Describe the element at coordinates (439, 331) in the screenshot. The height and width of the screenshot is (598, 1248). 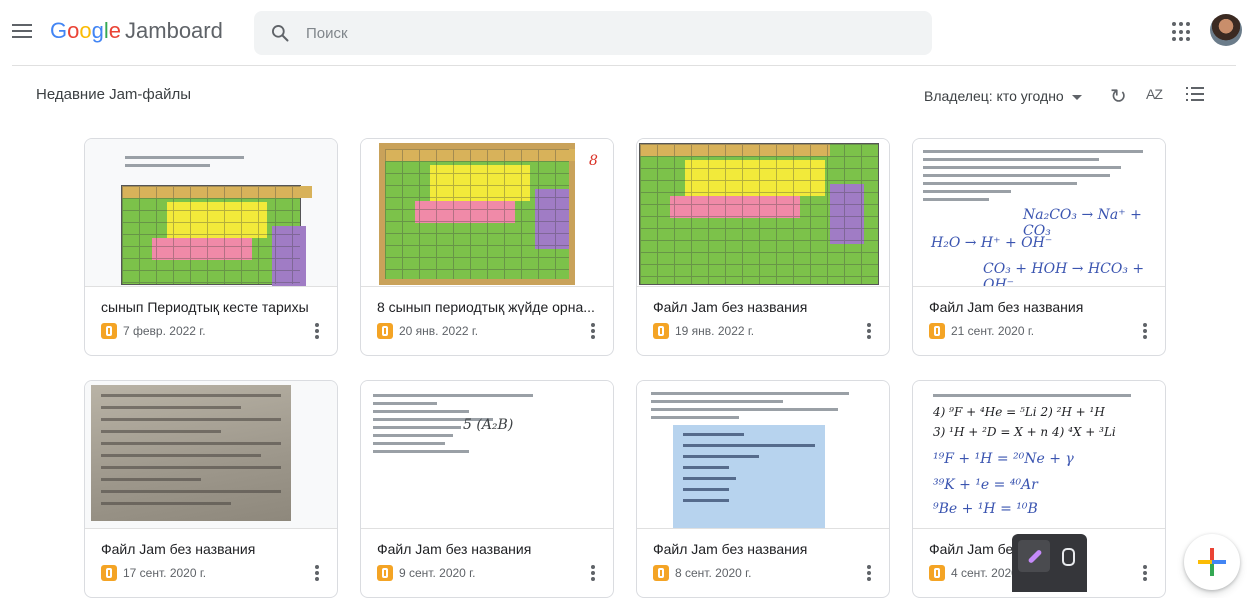
I see `card-date: 20 янв. 2022 г.` at that location.